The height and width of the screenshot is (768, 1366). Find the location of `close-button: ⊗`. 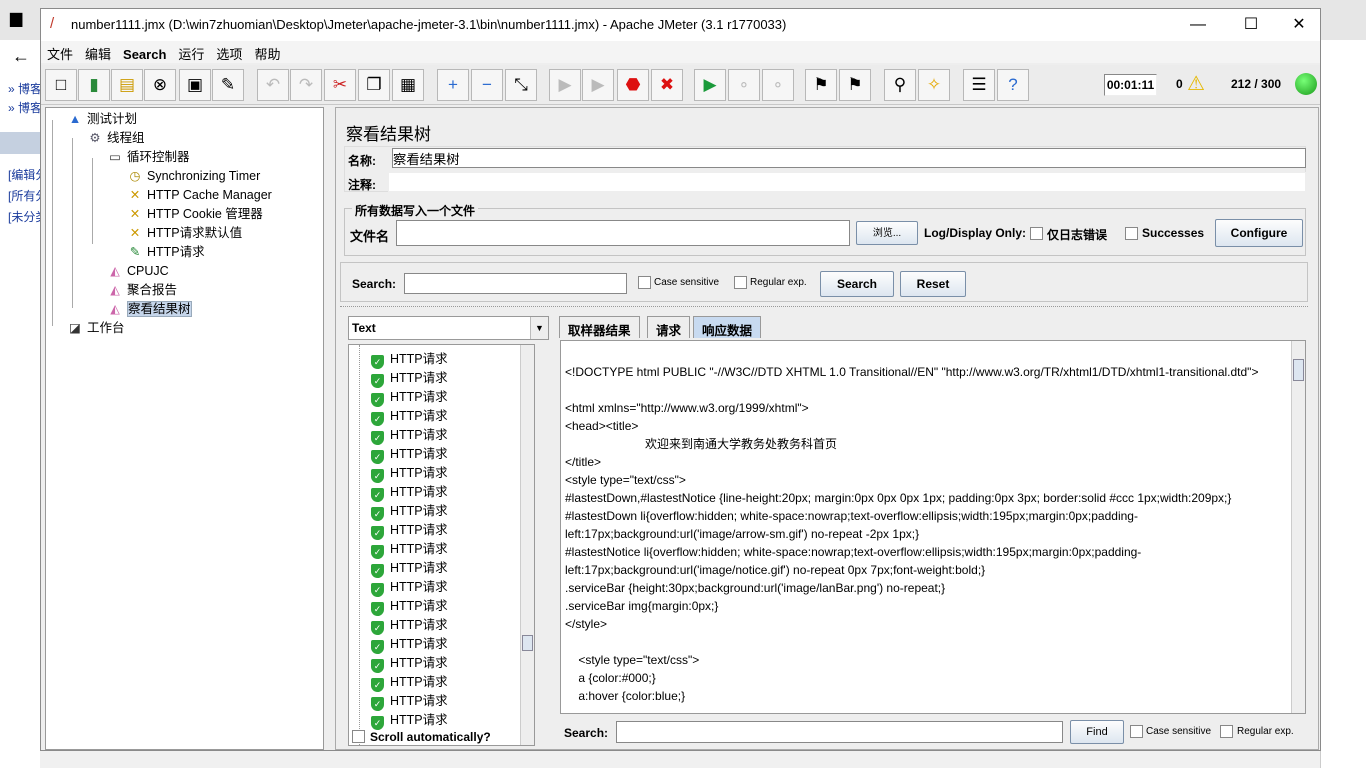

close-button: ⊗ is located at coordinates (160, 85).